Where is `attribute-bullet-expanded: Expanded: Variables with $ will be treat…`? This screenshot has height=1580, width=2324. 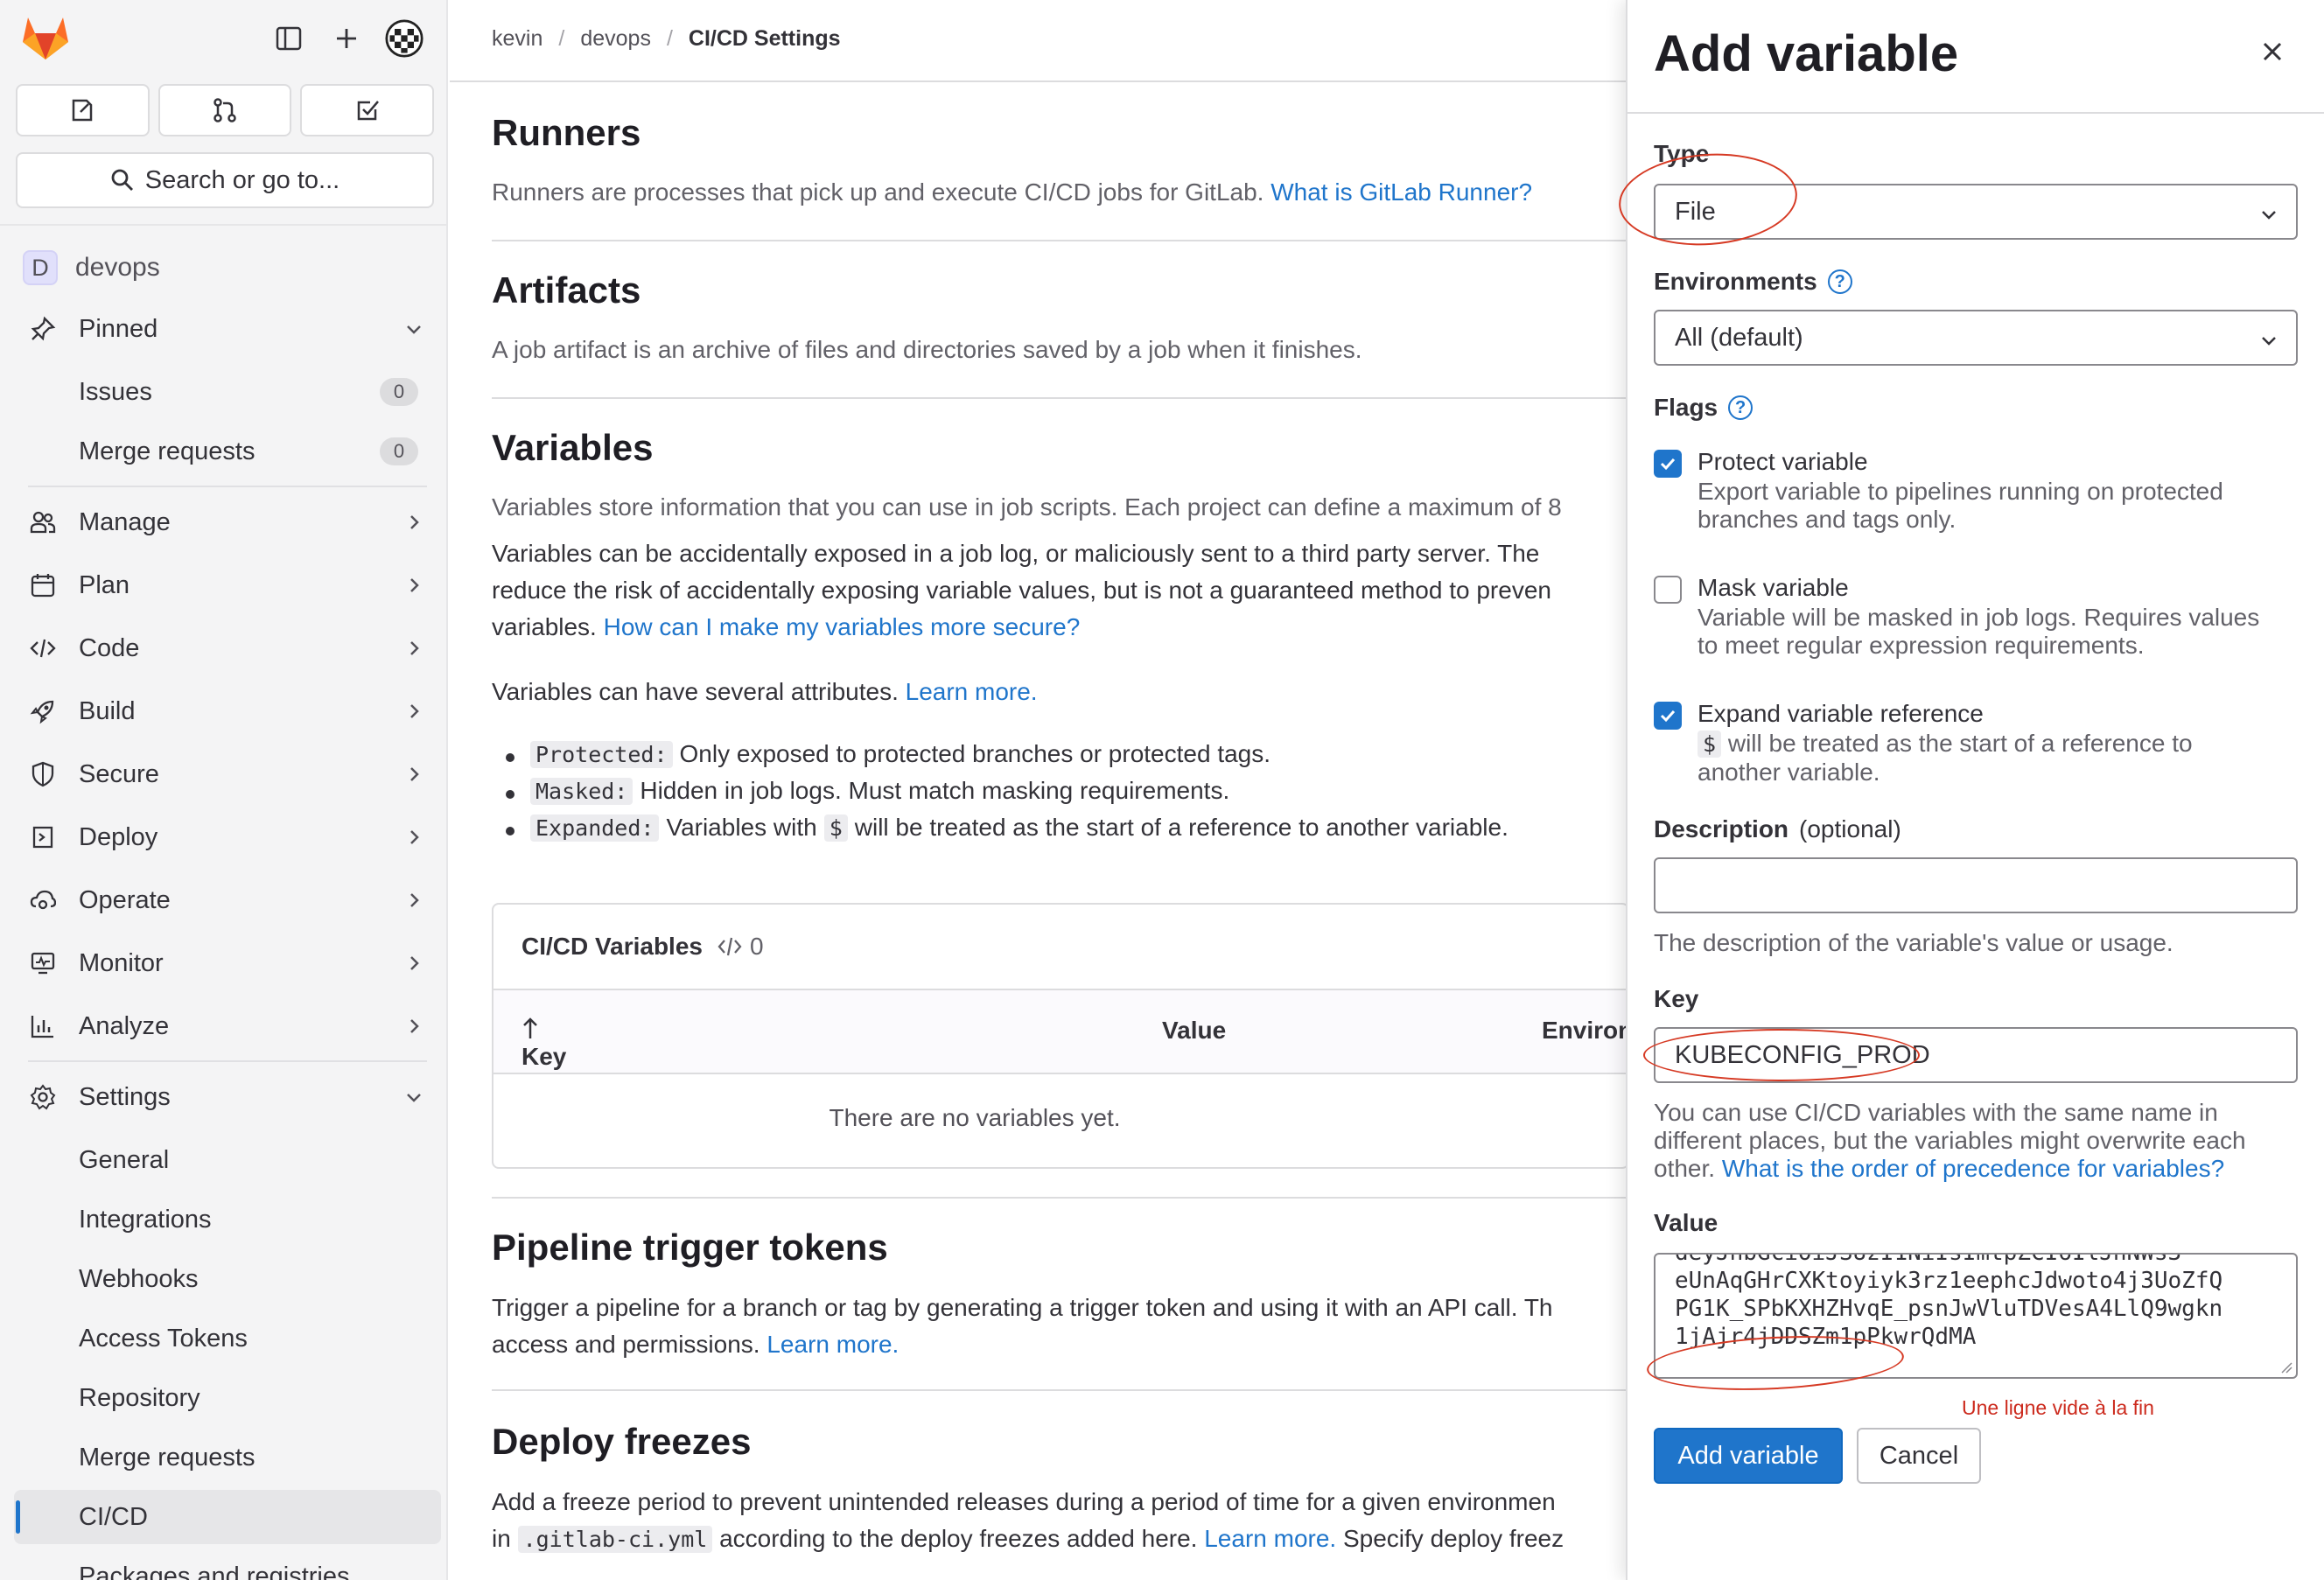 attribute-bullet-expanded: Expanded: Variables with $ will be treat… is located at coordinates (1007, 828).